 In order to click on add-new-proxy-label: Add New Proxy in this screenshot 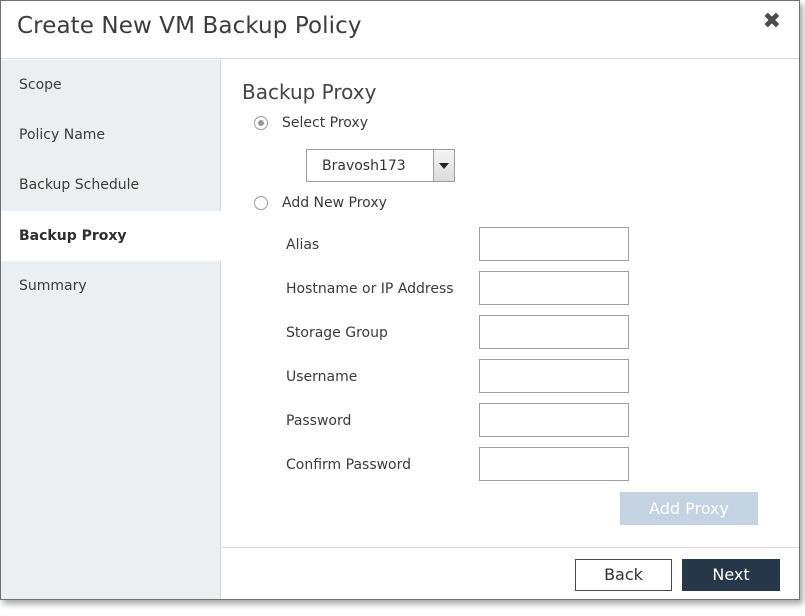, I will do `click(334, 203)`.